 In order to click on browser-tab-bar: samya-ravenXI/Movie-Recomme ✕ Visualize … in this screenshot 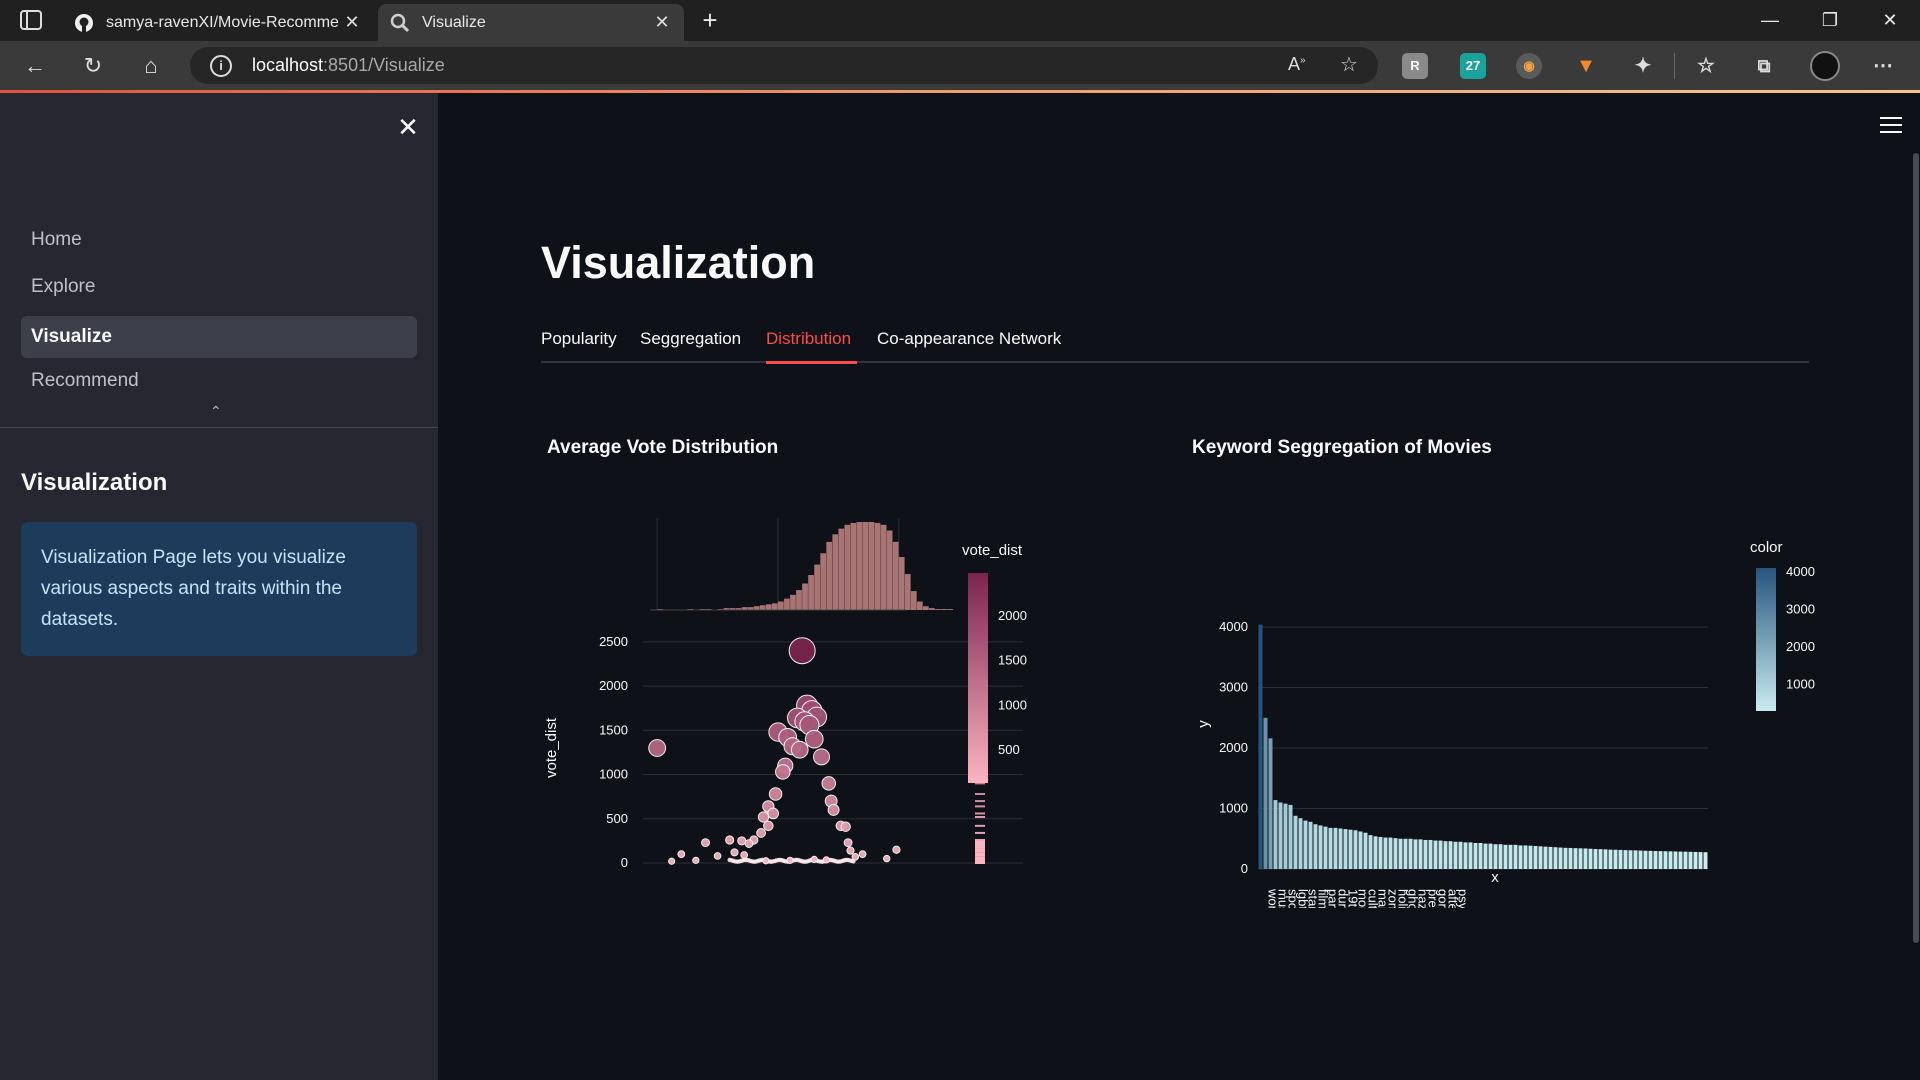, I will do `click(960, 20)`.